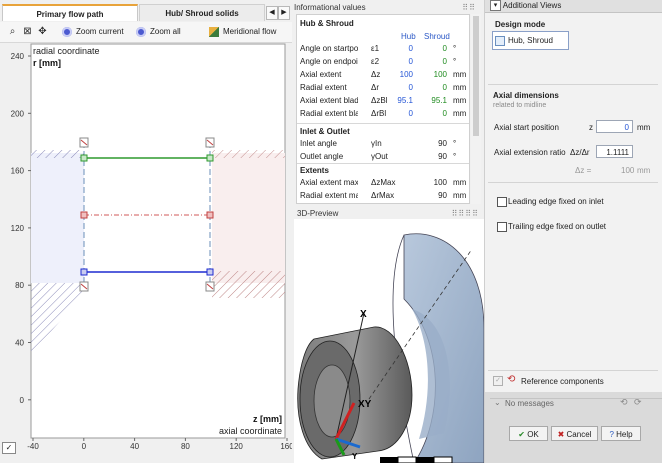  Describe the element at coordinates (284, 13) in the screenshot. I see `tab-scroll-right-button: ▶` at that location.